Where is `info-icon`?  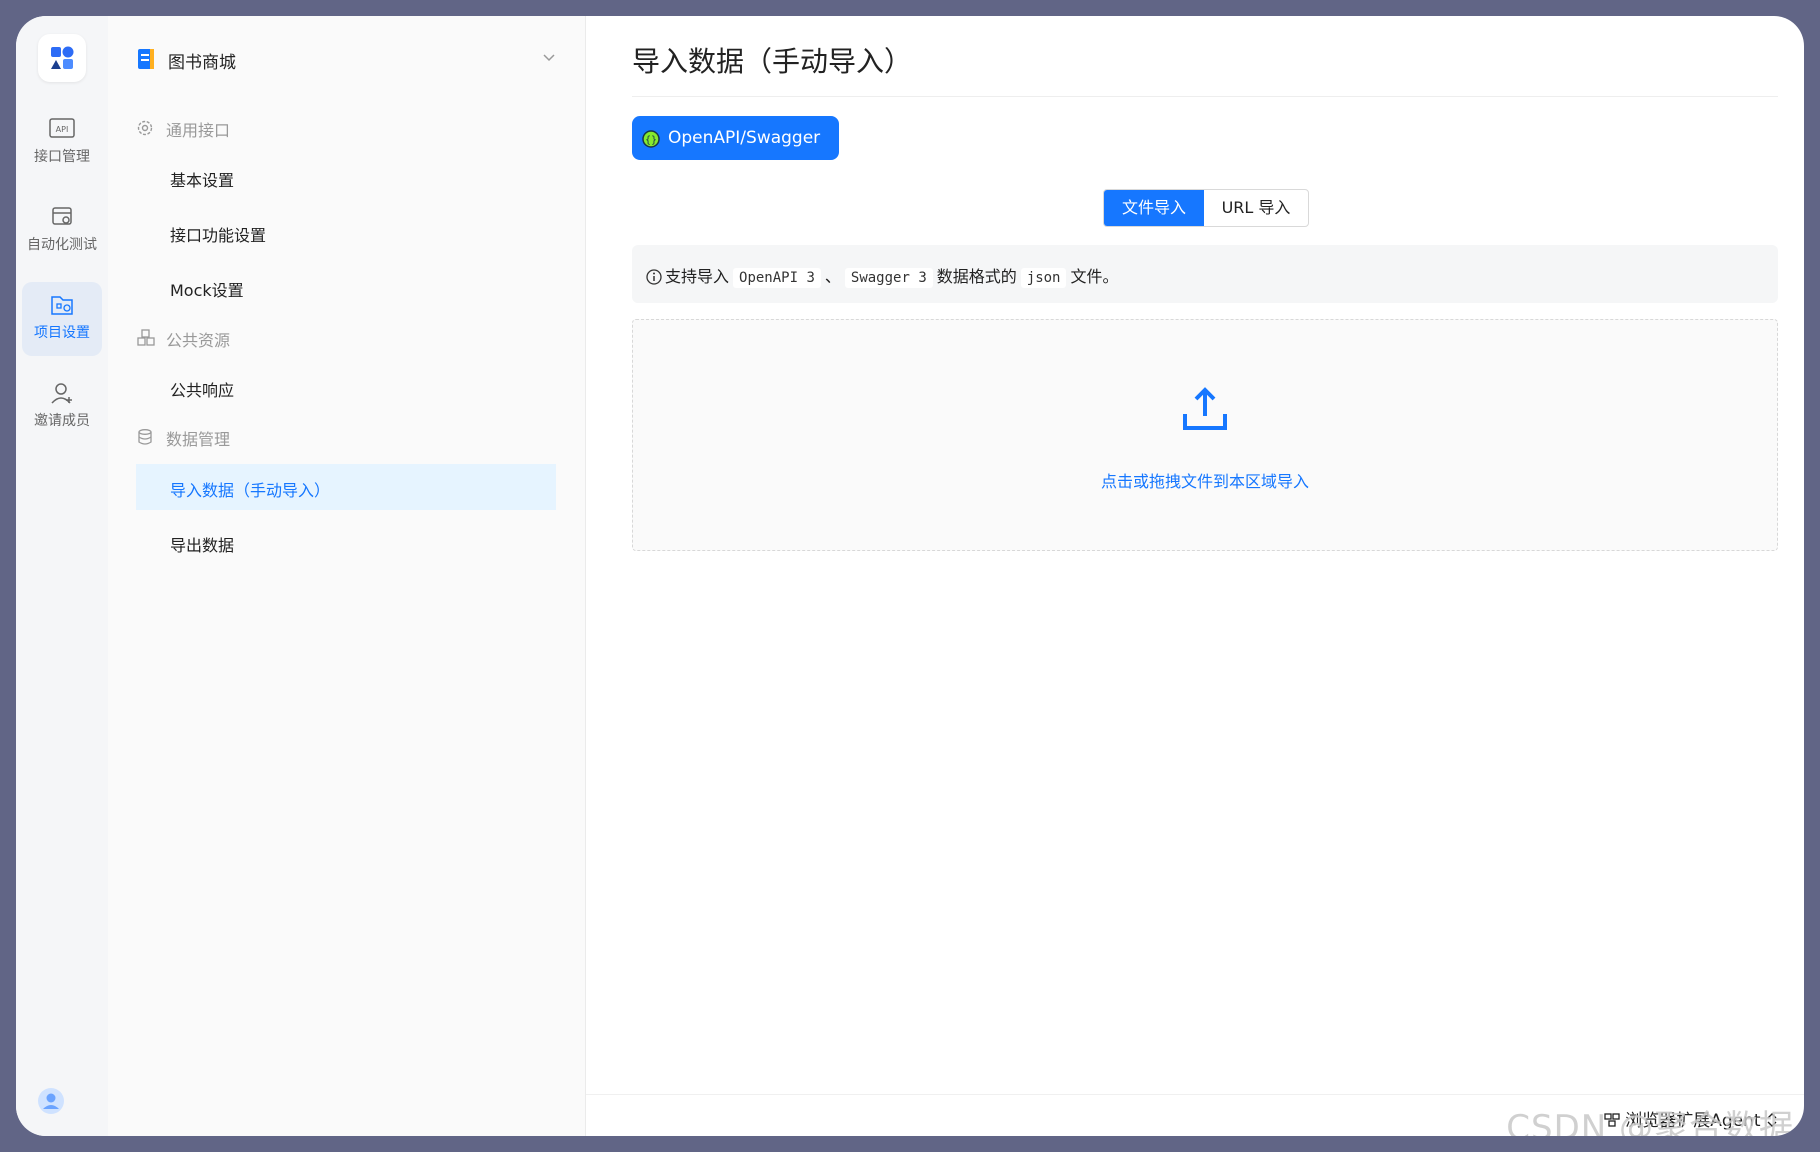 info-icon is located at coordinates (654, 277).